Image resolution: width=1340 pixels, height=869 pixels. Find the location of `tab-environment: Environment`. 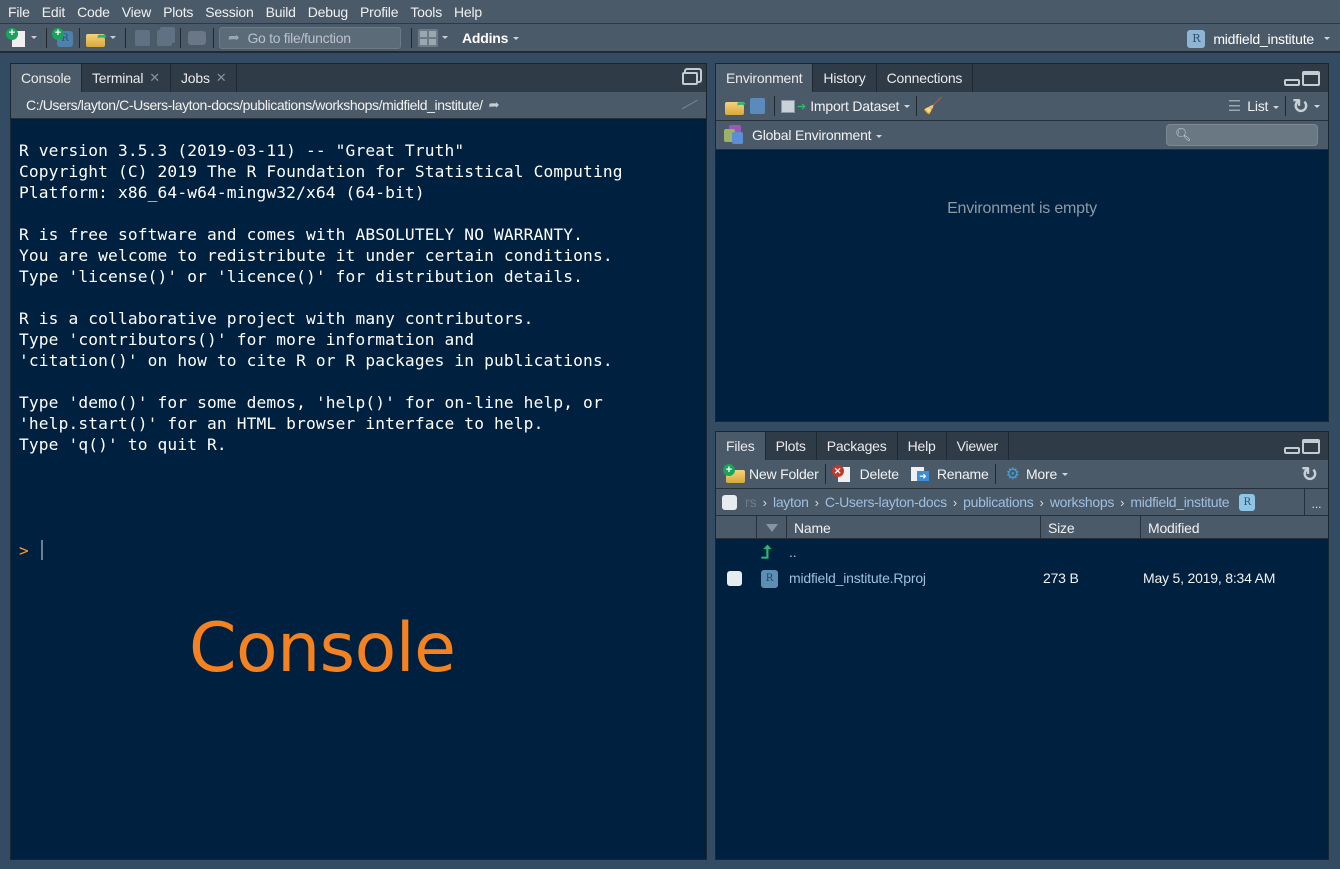

tab-environment: Environment is located at coordinates (765, 78).